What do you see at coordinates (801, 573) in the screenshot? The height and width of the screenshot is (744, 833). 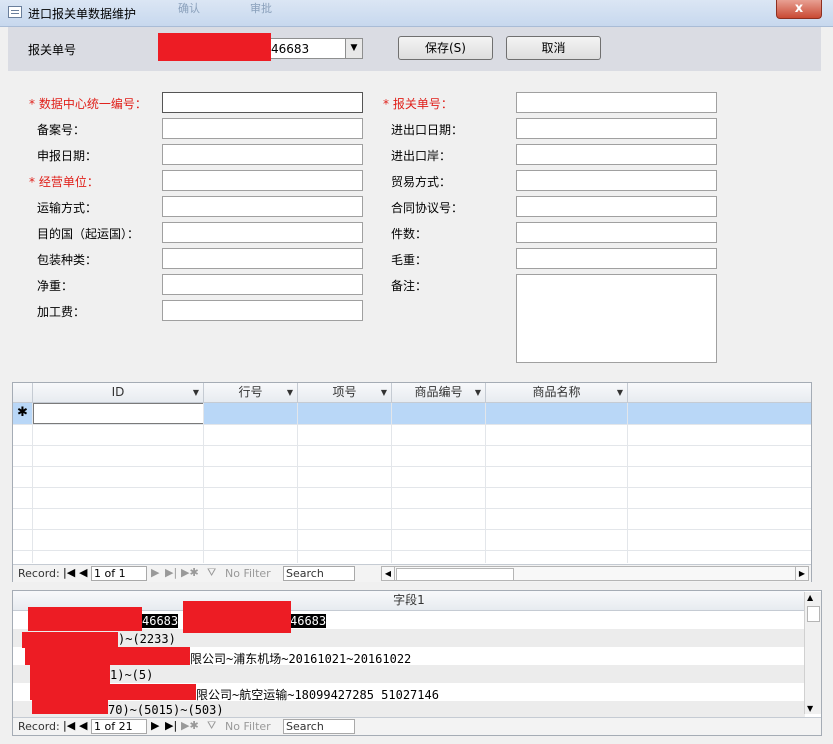 I see `scroll-right-icon: ▶` at bounding box center [801, 573].